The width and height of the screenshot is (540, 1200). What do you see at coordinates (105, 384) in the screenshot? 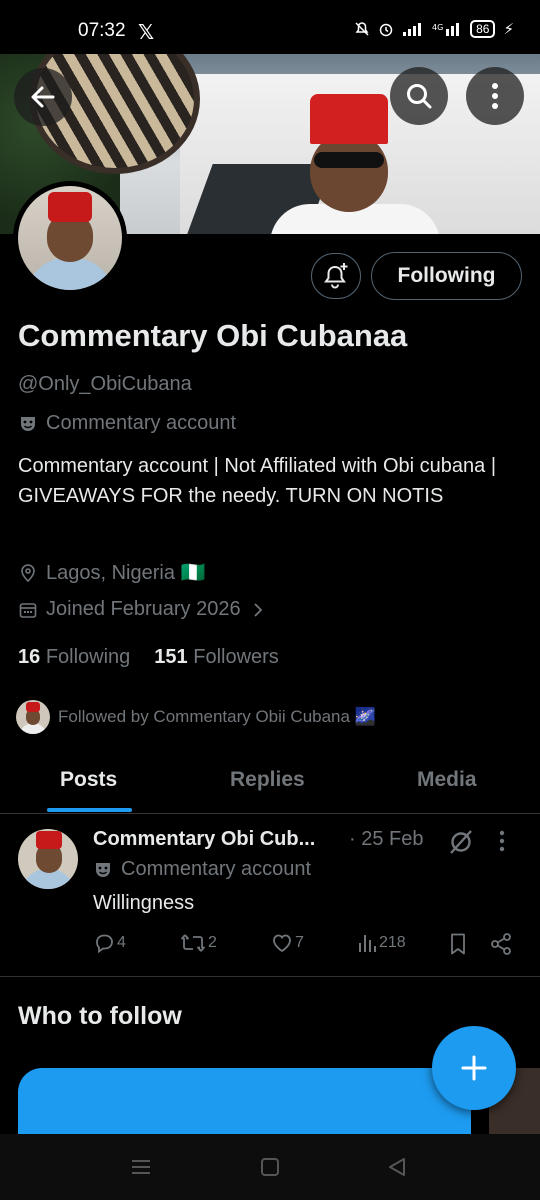
I see `profile-handle: @Only_ObiCubana` at bounding box center [105, 384].